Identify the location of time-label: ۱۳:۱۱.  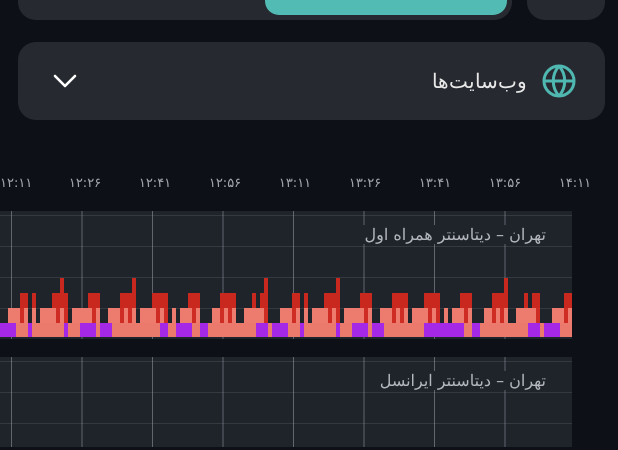
(295, 184).